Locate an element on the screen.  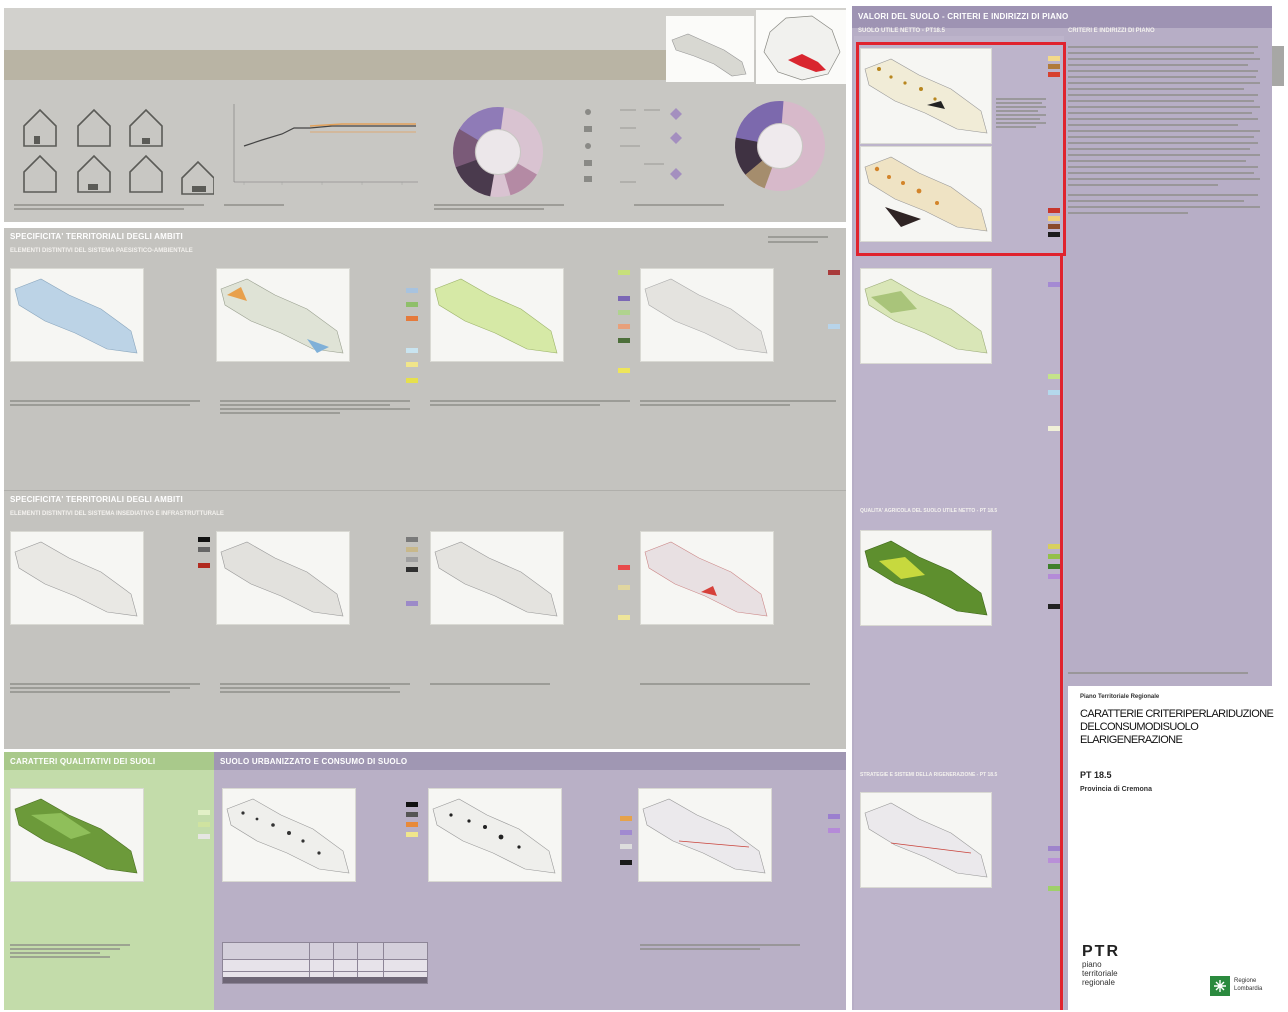
legend-rigenerazione is located at coordinates (1054, 856).